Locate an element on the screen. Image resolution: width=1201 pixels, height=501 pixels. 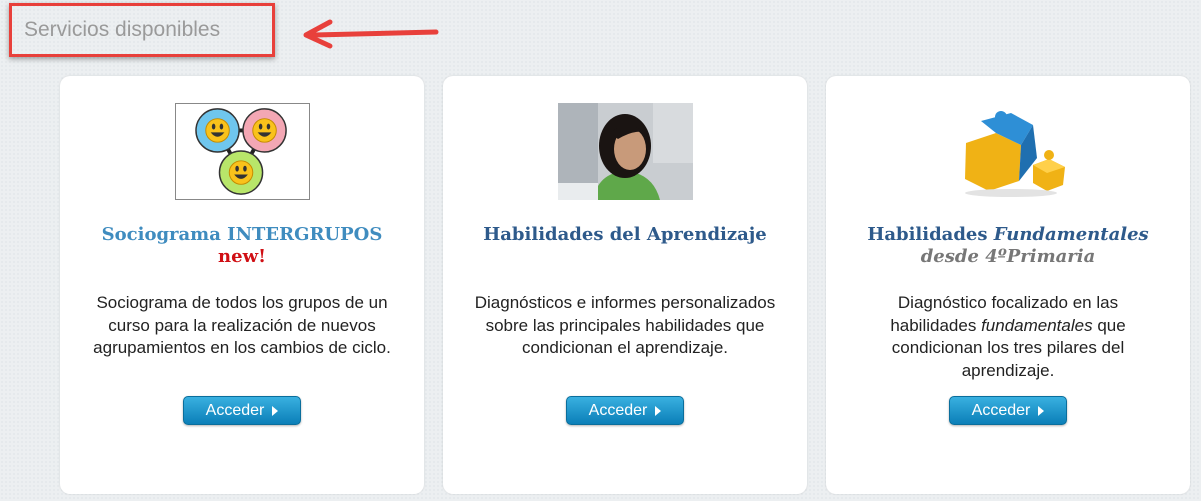
section-title-highlight: Servicios disponibles is located at coordinates (142, 30).